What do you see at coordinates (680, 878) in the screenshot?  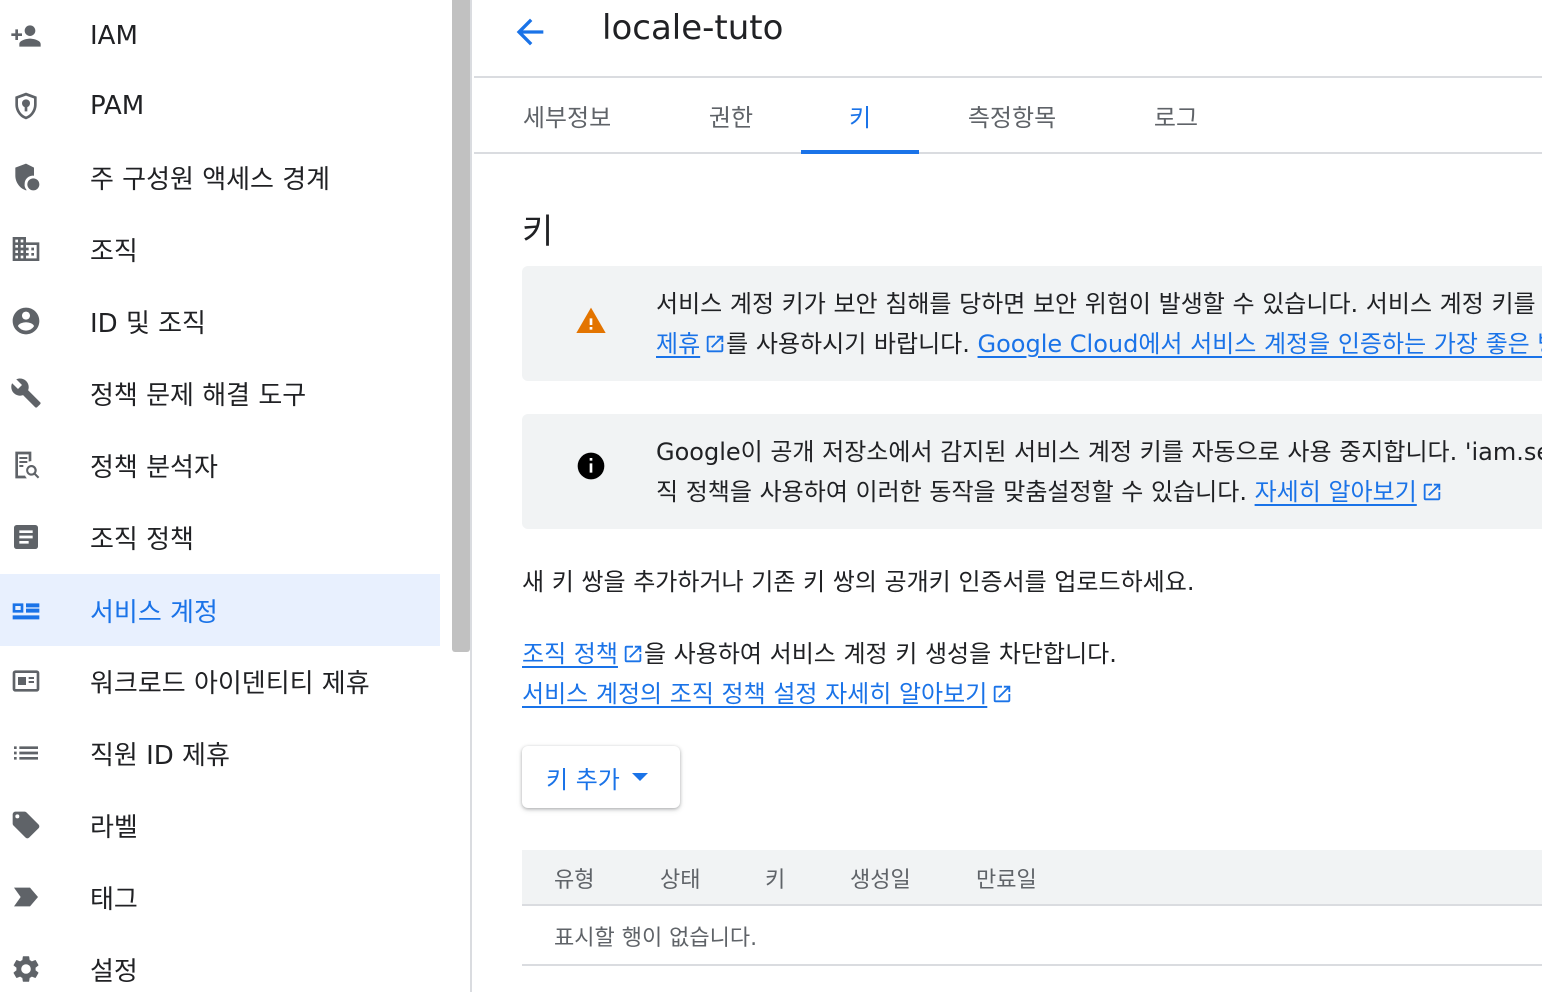 I see `column-header-status: 상태` at bounding box center [680, 878].